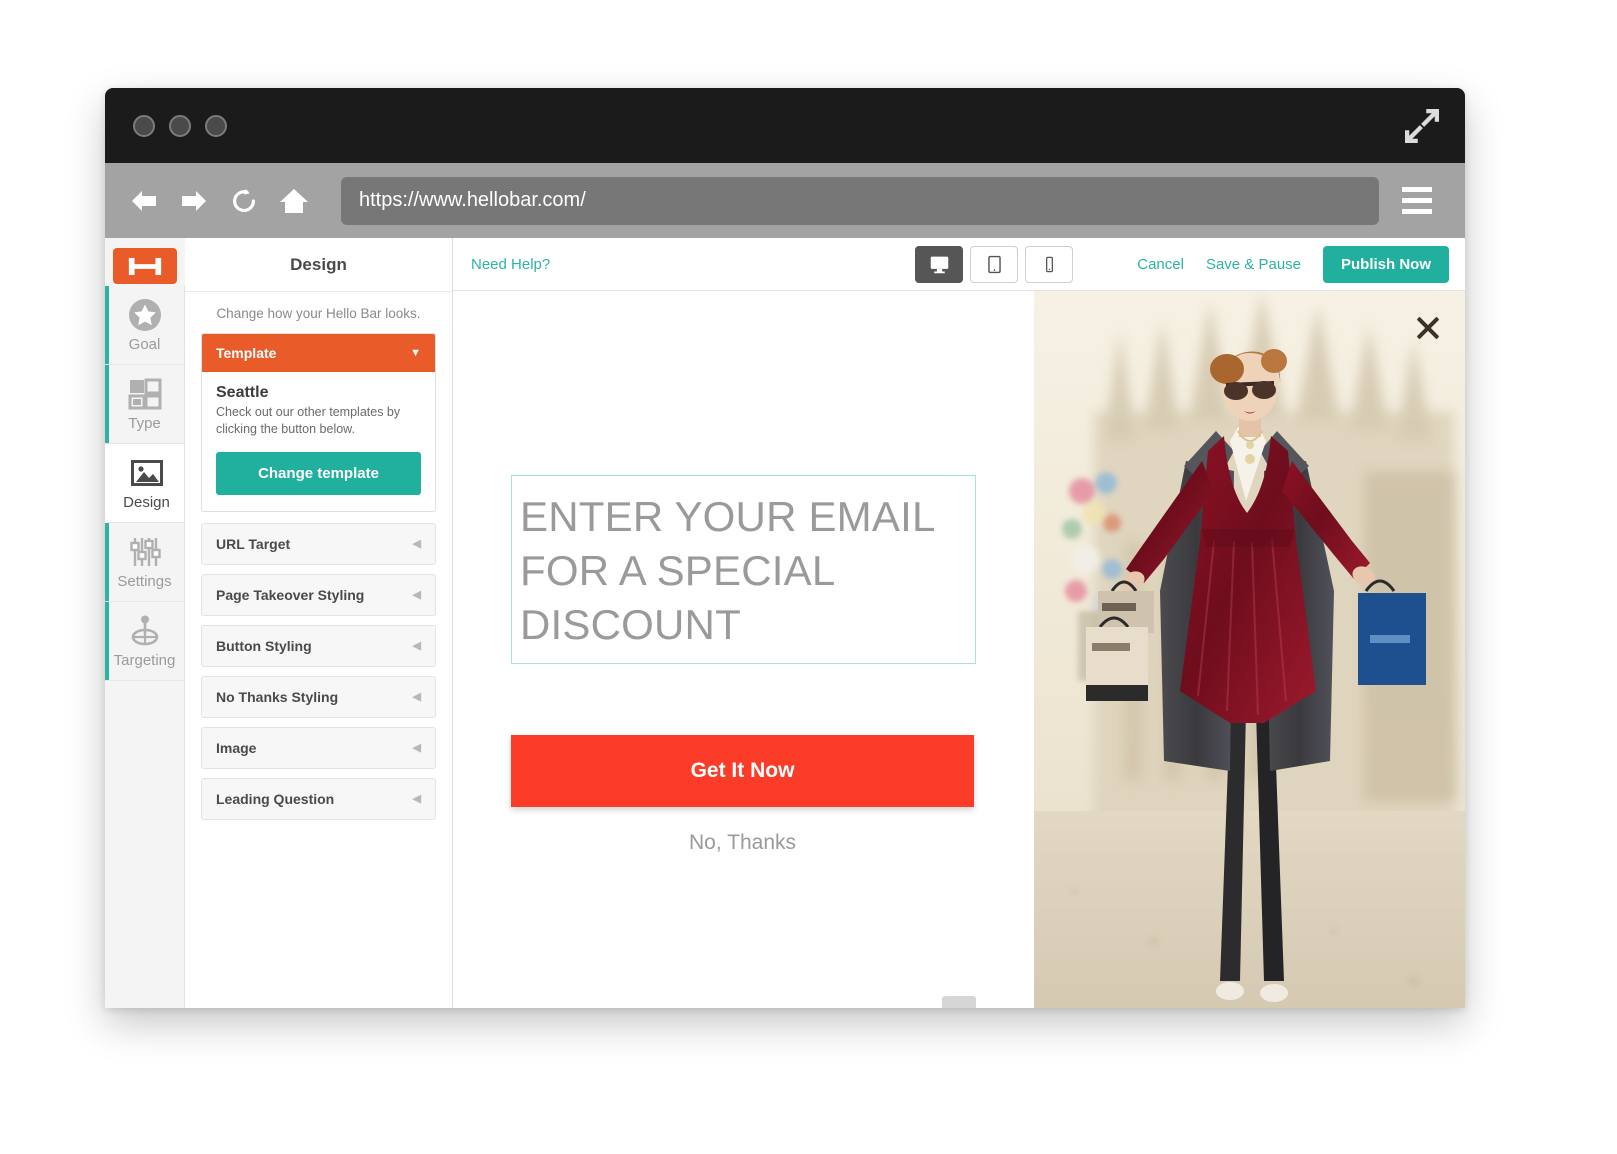 Image resolution: width=1617 pixels, height=1154 pixels. I want to click on sidebar-item-label: Targeting, so click(144, 660).